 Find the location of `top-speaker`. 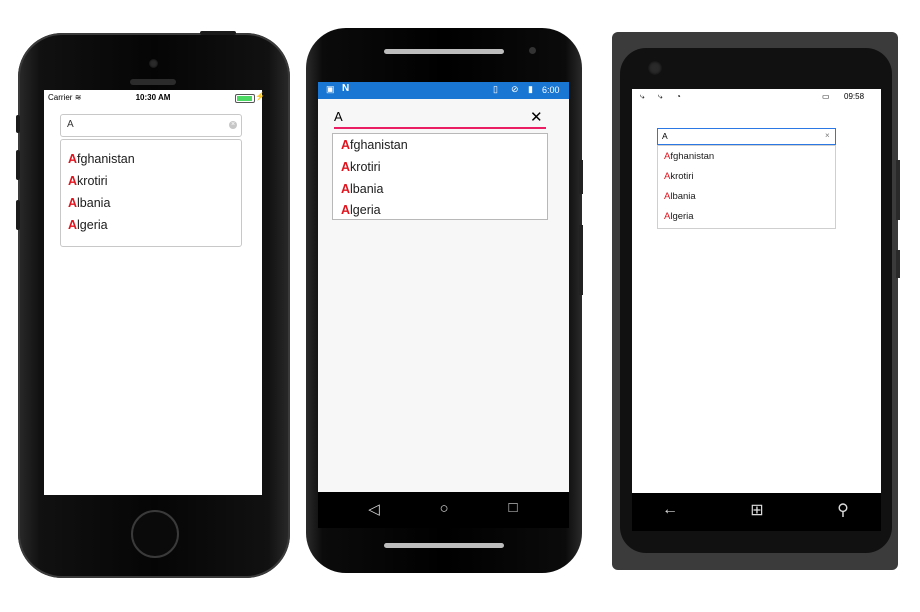

top-speaker is located at coordinates (444, 51).